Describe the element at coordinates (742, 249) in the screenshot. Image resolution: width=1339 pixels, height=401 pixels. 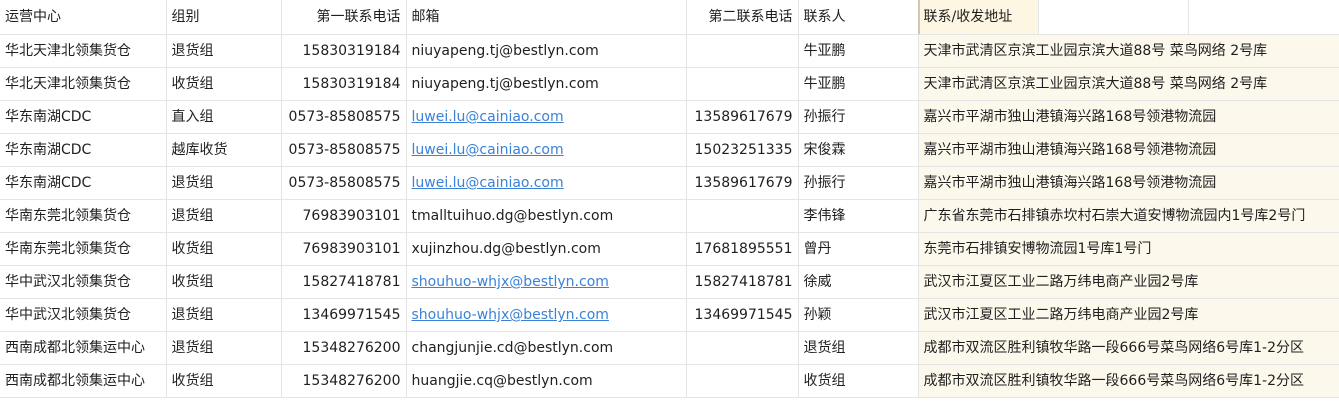
I see `cell-phone2: 17681895551` at that location.